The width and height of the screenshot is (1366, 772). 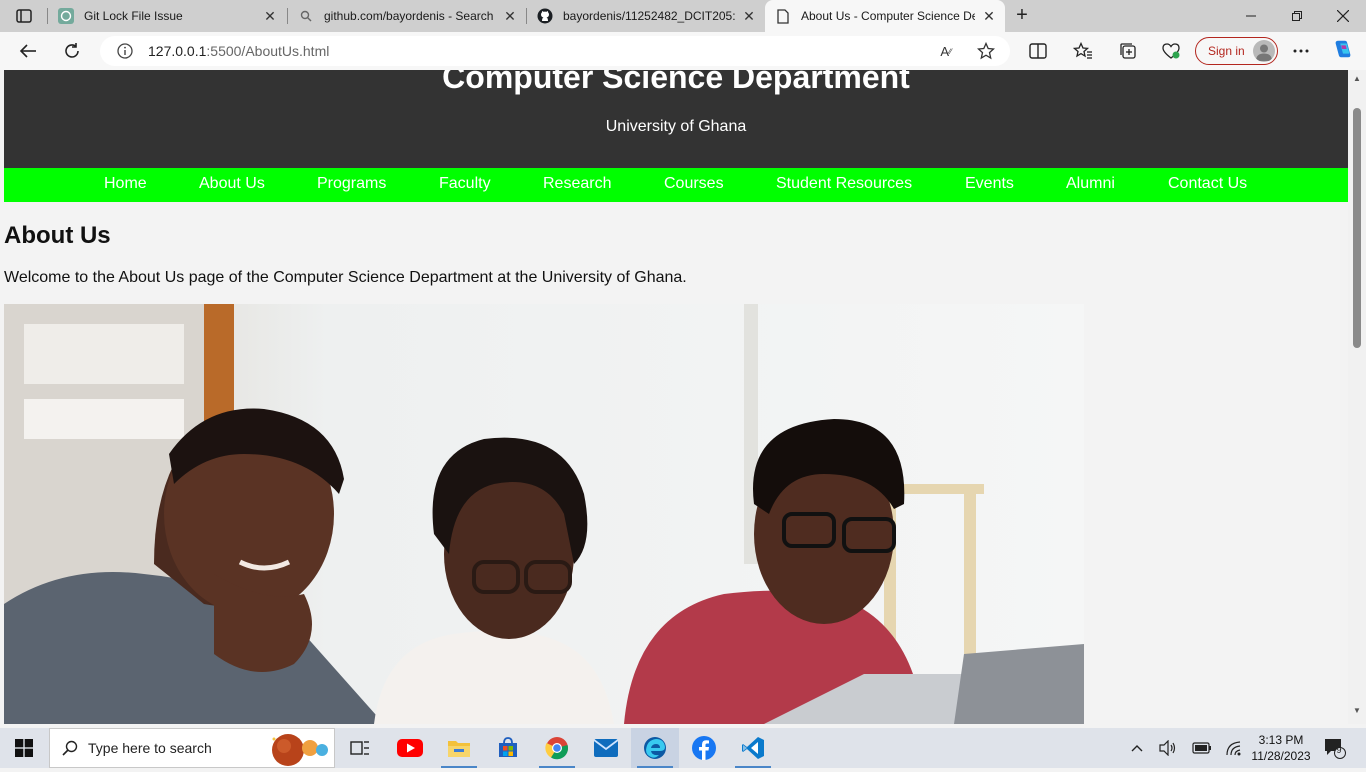 What do you see at coordinates (946, 51) in the screenshot?
I see `read-aloud-icon: A ∕∕` at bounding box center [946, 51].